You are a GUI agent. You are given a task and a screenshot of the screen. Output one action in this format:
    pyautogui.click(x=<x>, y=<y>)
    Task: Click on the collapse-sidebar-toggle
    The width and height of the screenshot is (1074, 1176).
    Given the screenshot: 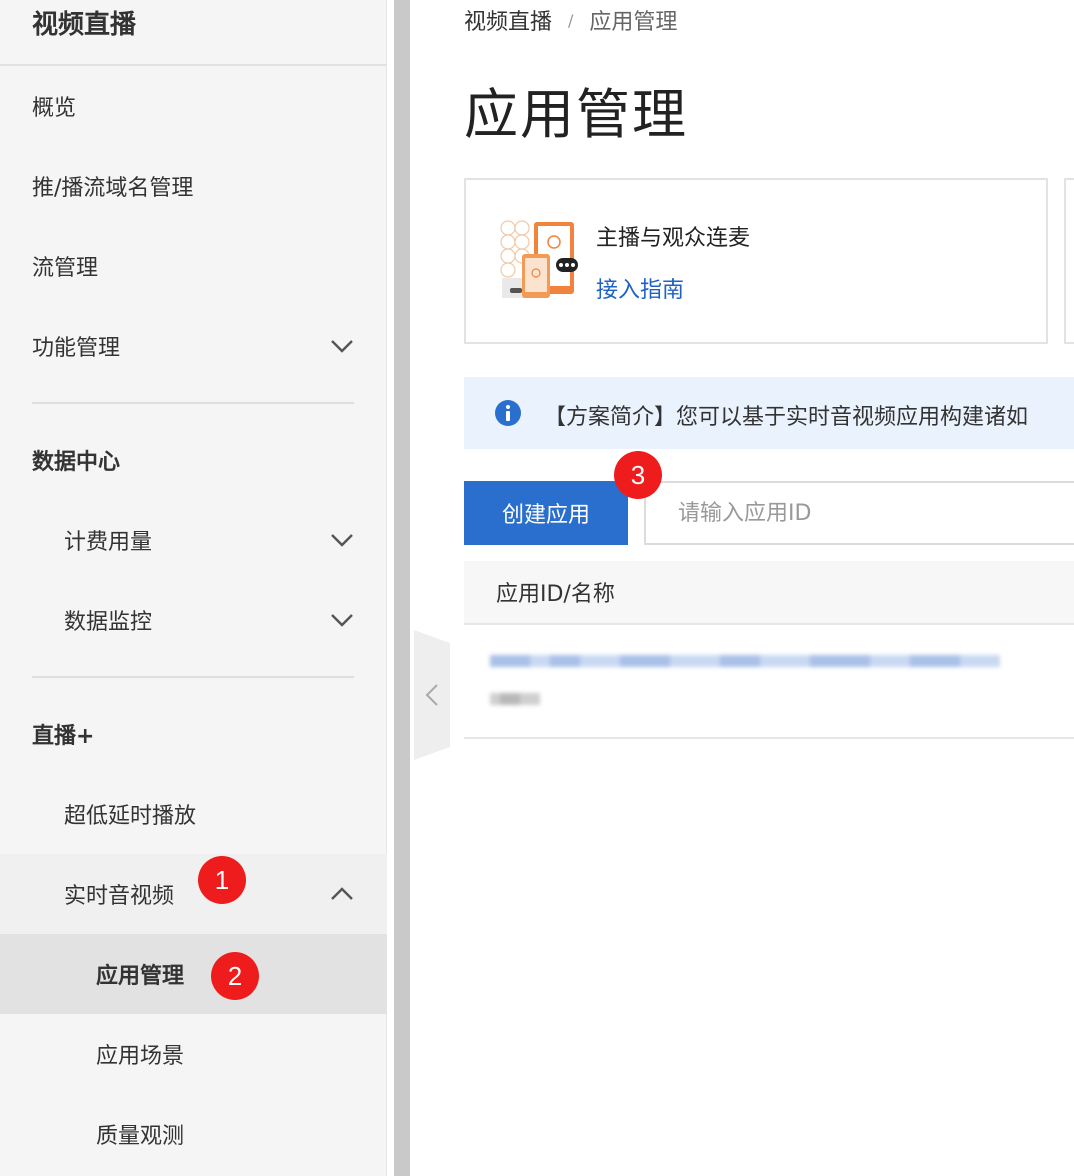 What is the action you would take?
    pyautogui.click(x=432, y=695)
    